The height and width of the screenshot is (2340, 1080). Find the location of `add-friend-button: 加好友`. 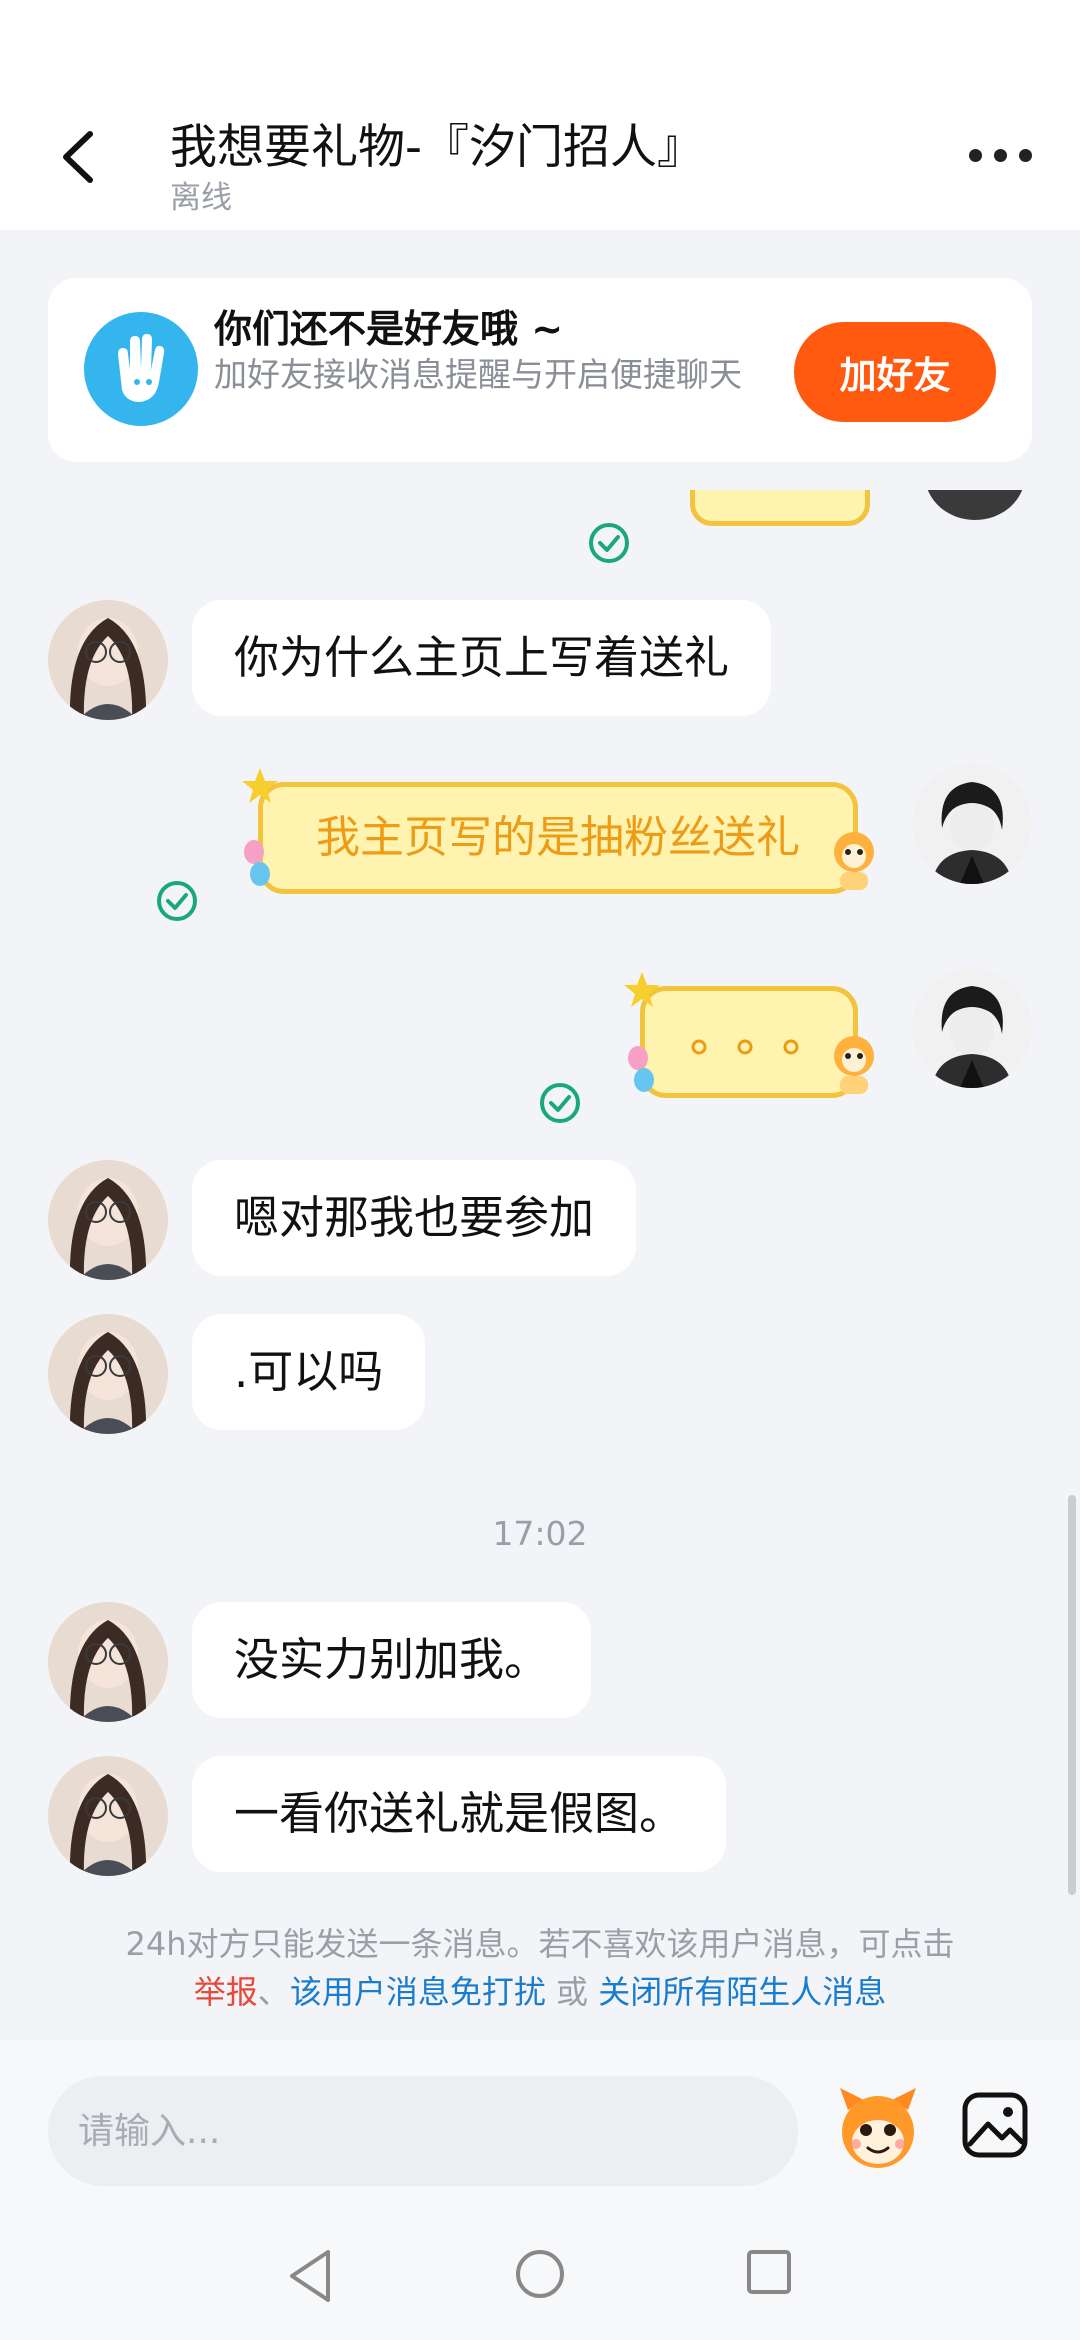

add-friend-button: 加好友 is located at coordinates (895, 372).